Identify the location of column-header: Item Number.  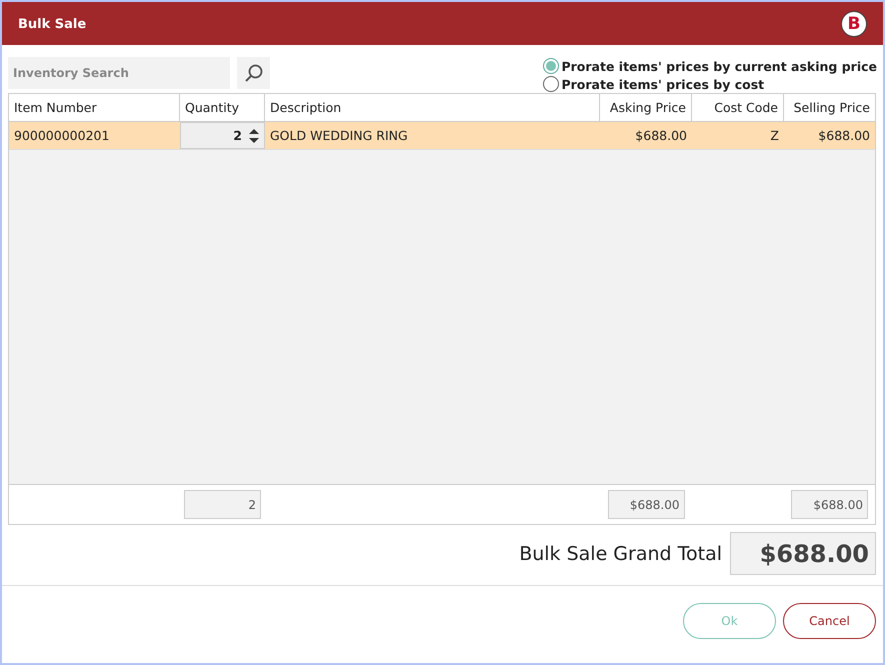
(94, 107).